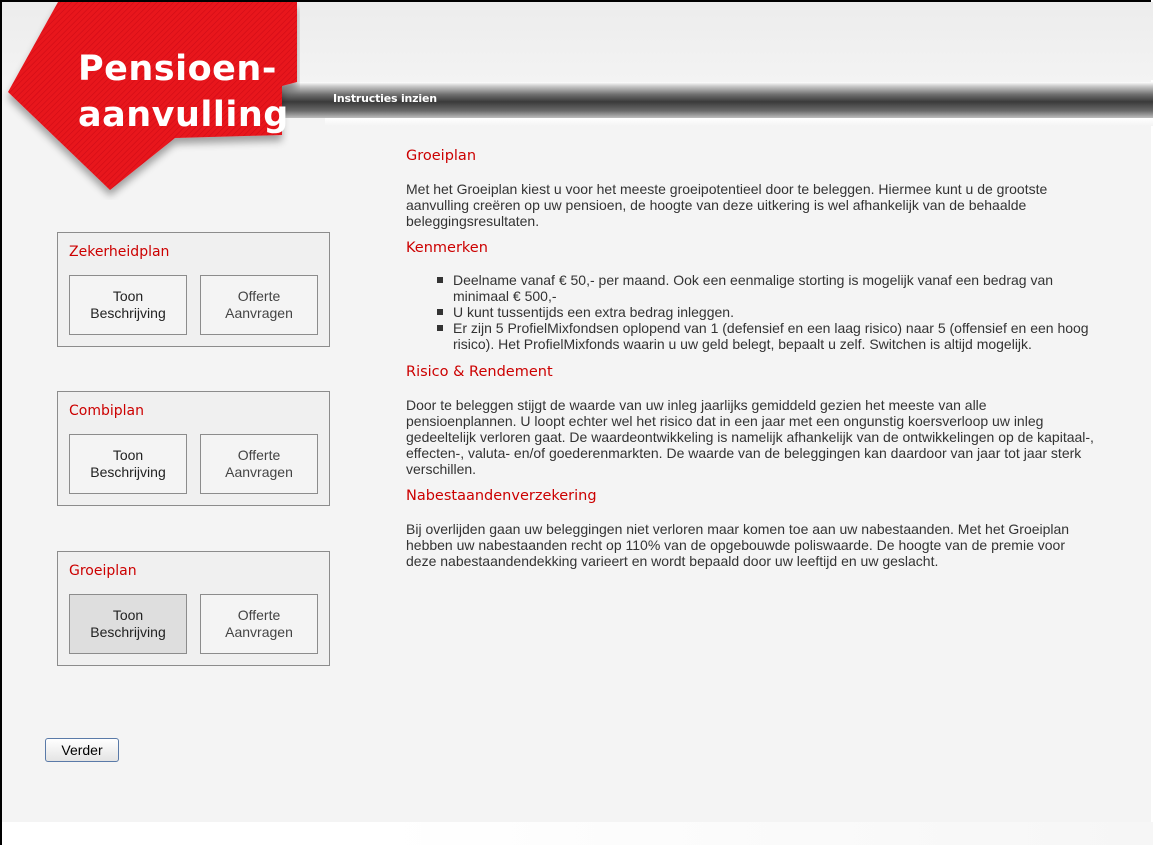  Describe the element at coordinates (82, 750) in the screenshot. I see `next-button: Verder` at that location.